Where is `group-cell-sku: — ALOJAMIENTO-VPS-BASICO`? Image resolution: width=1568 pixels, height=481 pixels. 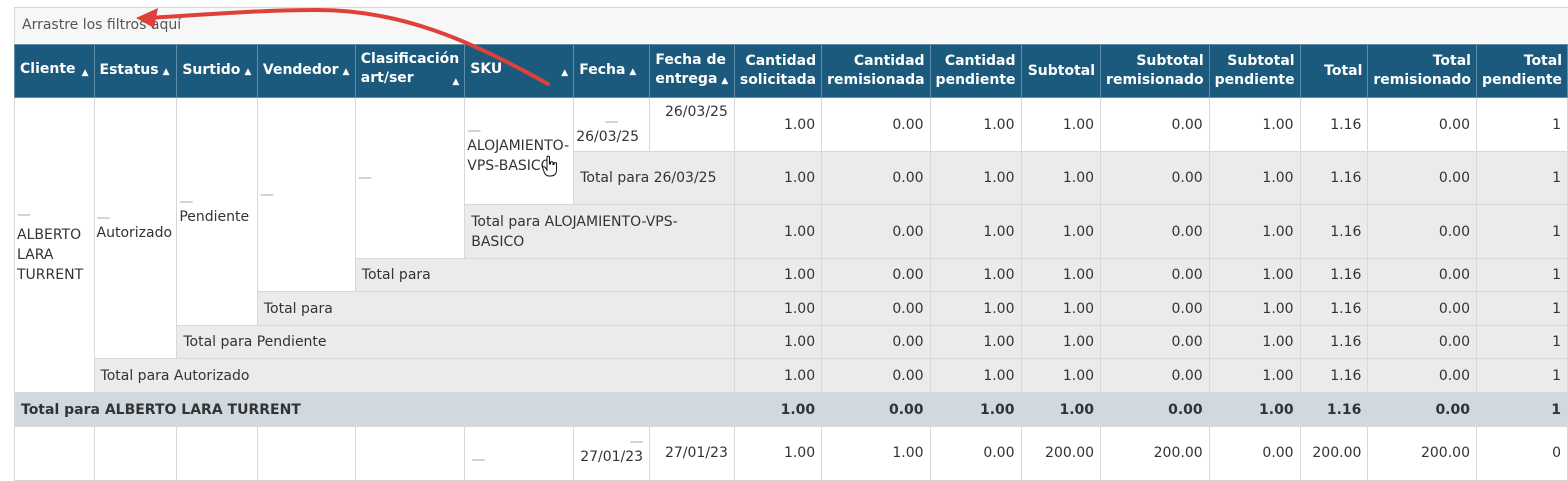
group-cell-sku: — ALOJAMIENTO-VPS-BASICO is located at coordinates (519, 151).